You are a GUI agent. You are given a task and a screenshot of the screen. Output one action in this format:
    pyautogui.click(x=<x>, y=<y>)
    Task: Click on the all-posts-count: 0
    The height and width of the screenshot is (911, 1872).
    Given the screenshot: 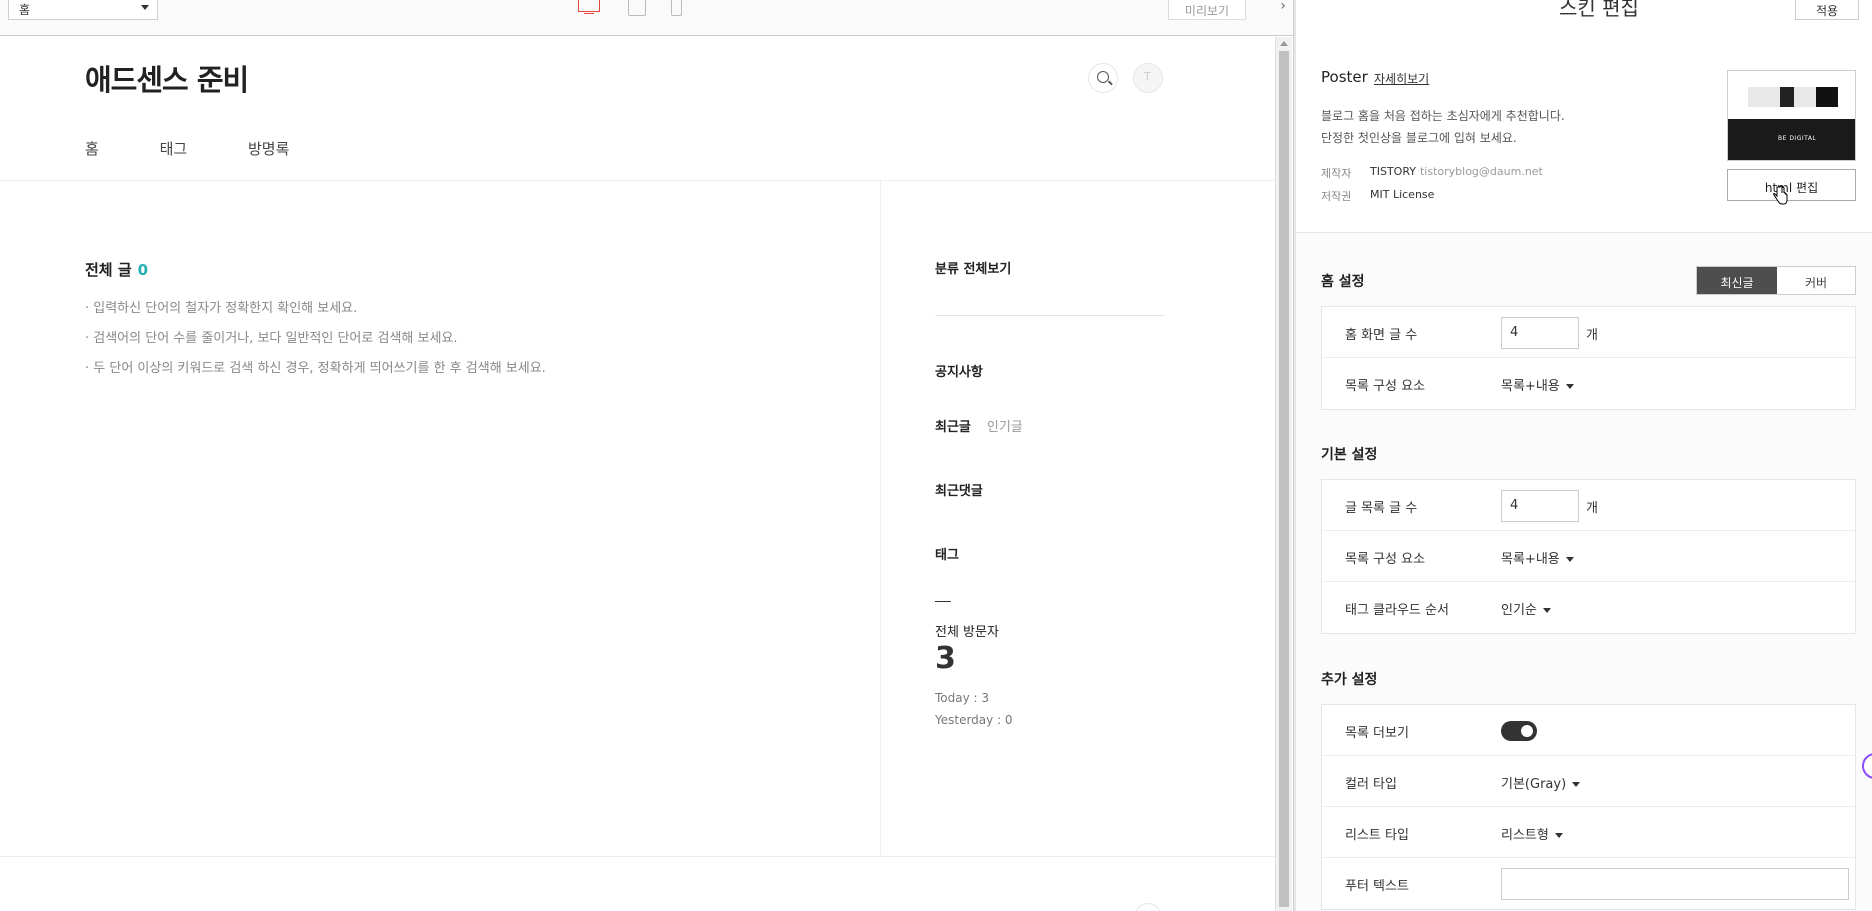 What is the action you would take?
    pyautogui.click(x=143, y=270)
    